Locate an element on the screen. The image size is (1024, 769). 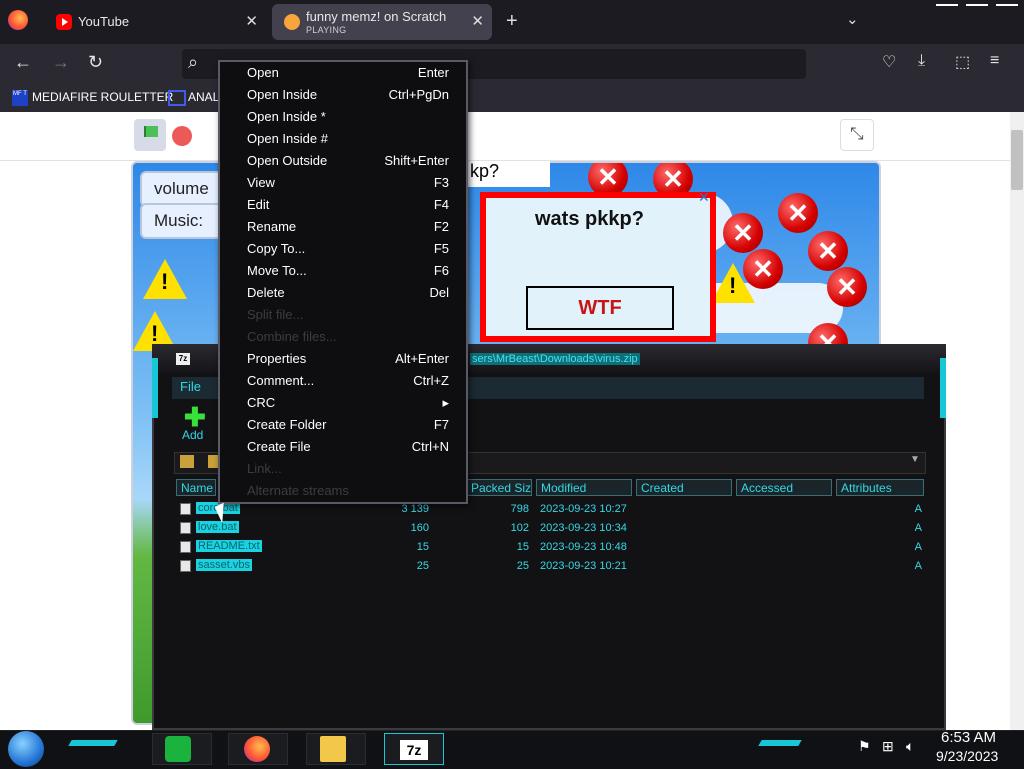
menu-item-crc: CRC ▸ is located at coordinates (348, 403).